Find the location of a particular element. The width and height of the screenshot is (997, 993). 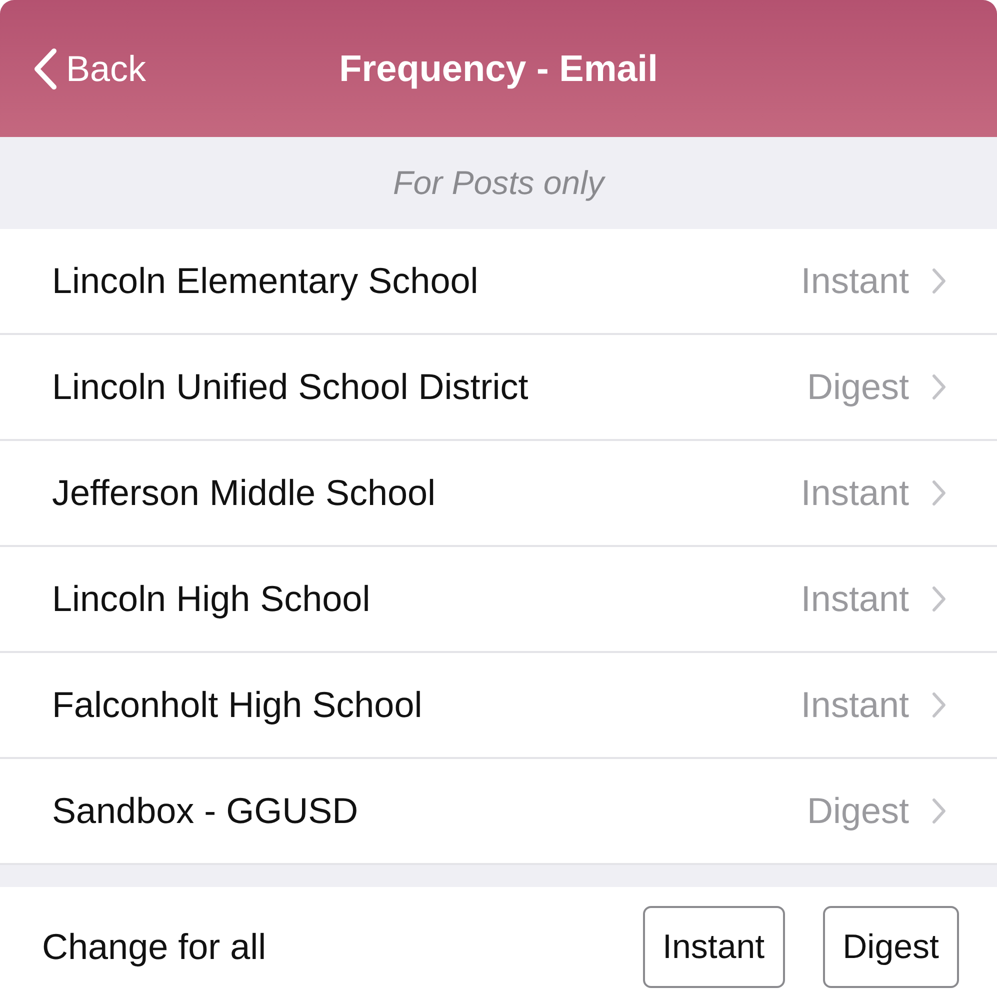

section-header: For Posts only is located at coordinates (498, 183).